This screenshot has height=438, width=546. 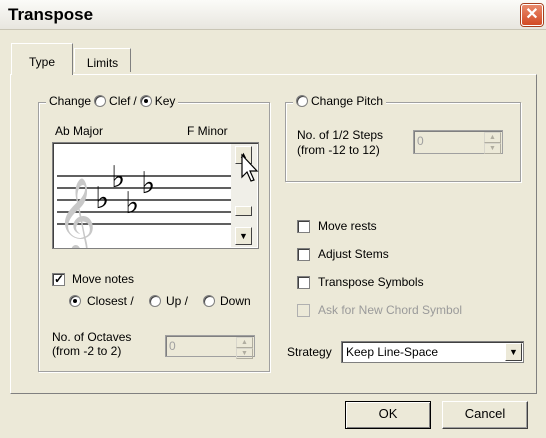 I want to click on close-icon: ✕, so click(x=532, y=15).